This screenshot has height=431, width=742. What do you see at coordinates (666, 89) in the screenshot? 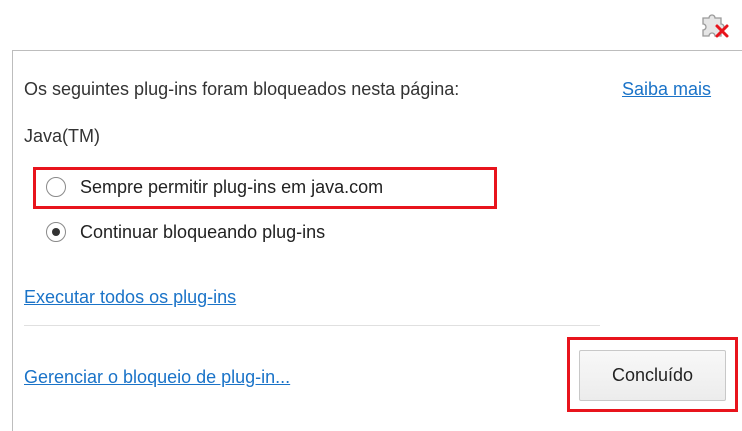
I see `learn-more-link: Saiba mais` at bounding box center [666, 89].